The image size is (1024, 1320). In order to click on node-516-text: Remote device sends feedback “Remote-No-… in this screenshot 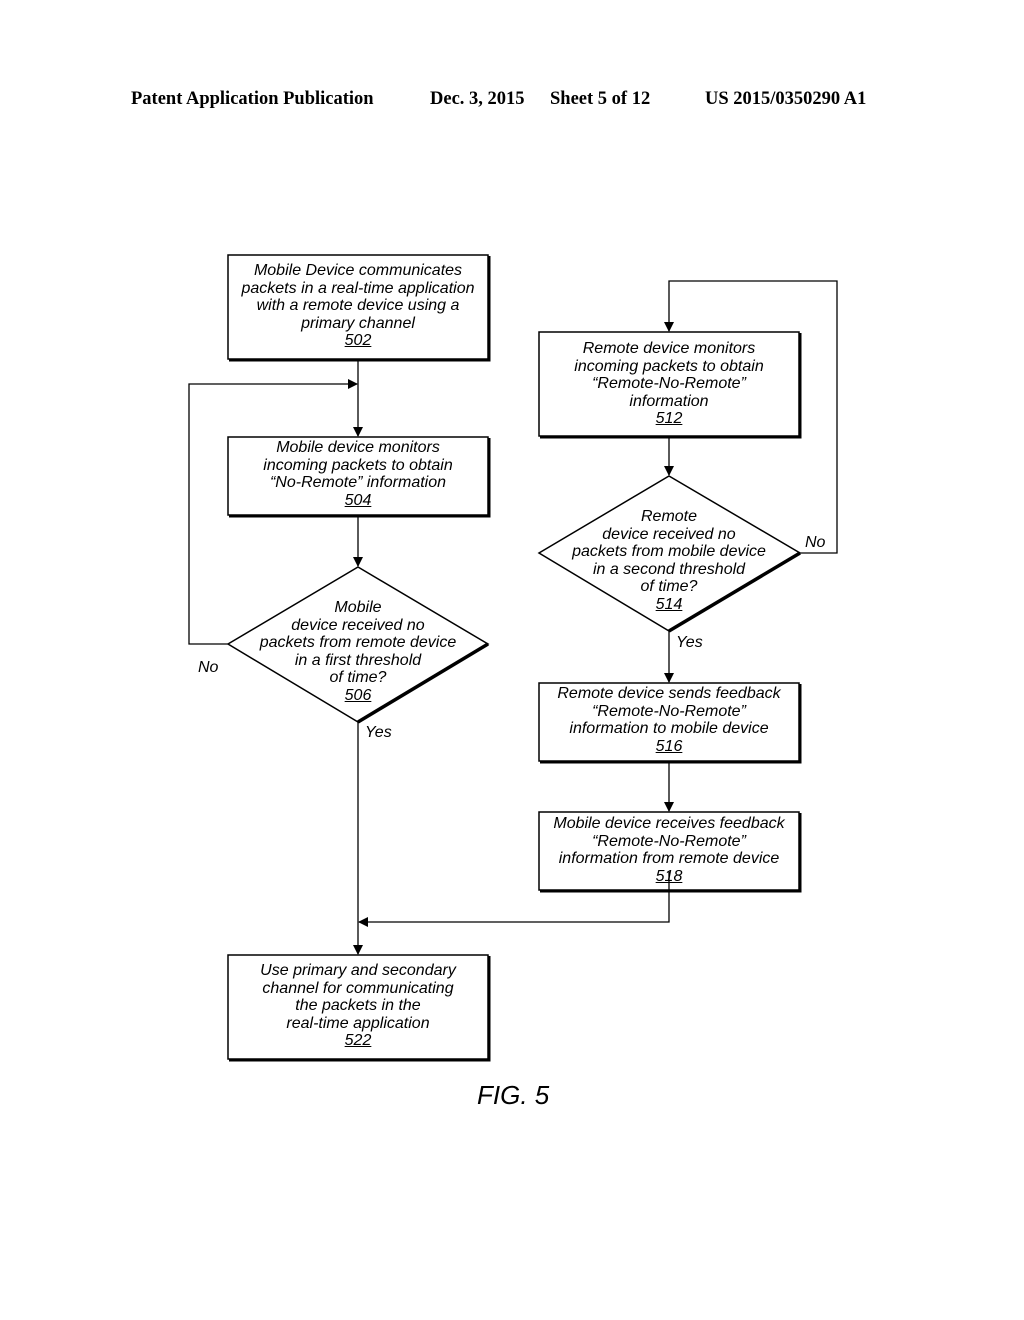, I will do `click(669, 720)`.